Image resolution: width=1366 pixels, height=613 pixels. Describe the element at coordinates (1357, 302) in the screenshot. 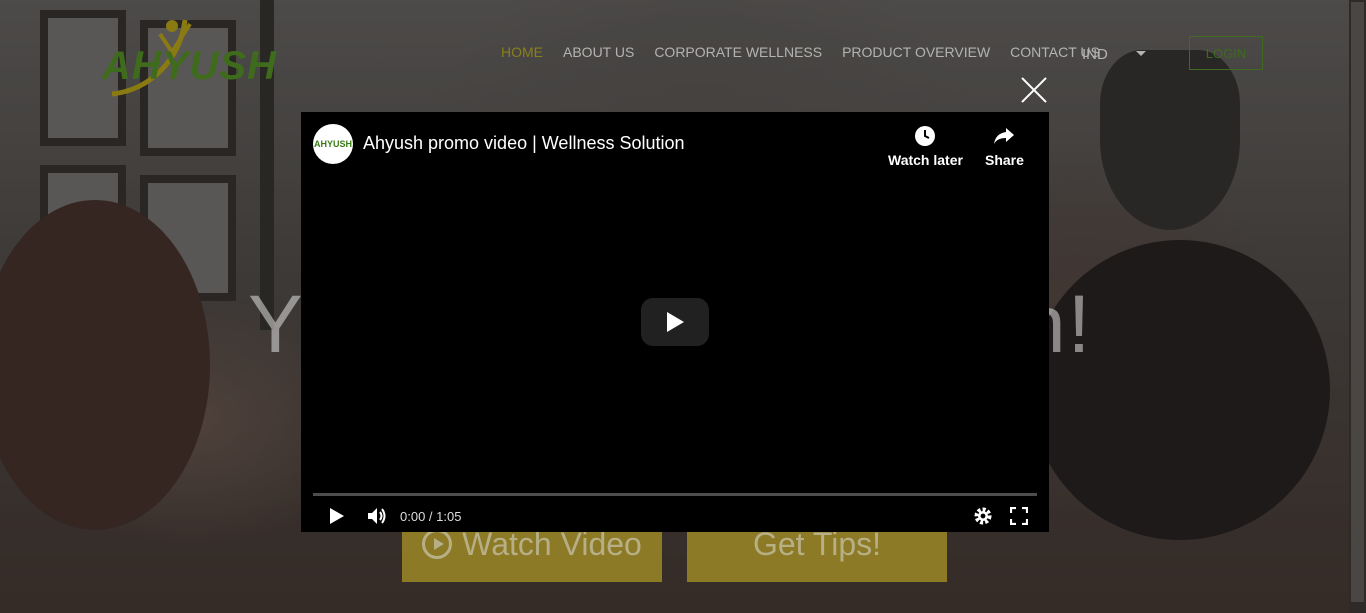

I see `scrollbar-thumb` at that location.